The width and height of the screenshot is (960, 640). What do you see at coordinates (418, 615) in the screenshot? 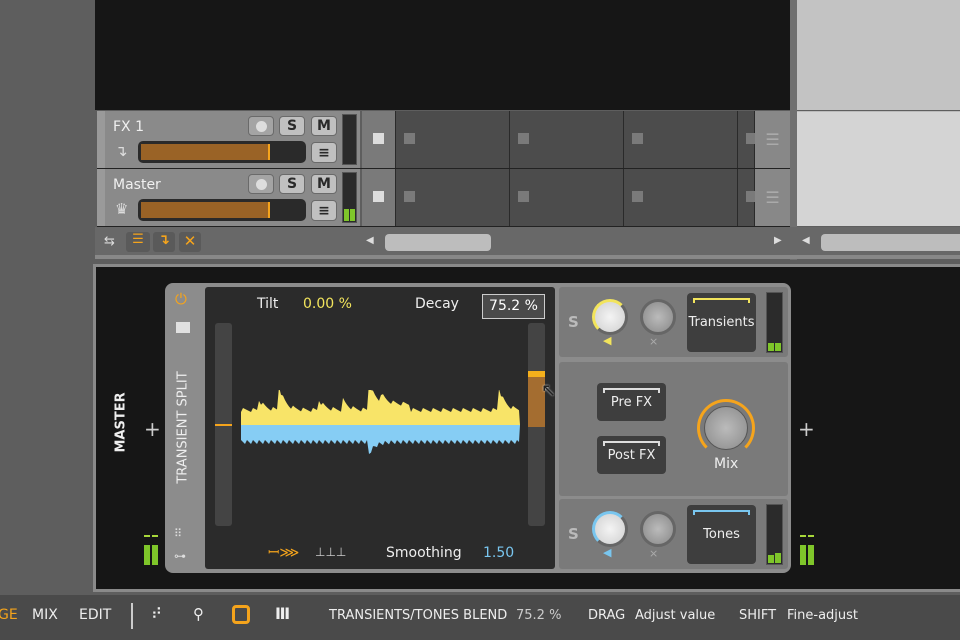
I see `param-label: TRANSIENTS/TONES BLEND` at bounding box center [418, 615].